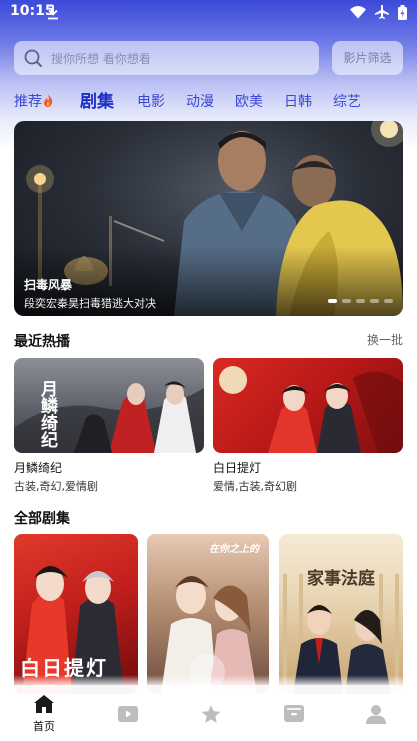 This screenshot has width=417, height=741. I want to click on poster-title-art: 家事法庭, so click(341, 579).